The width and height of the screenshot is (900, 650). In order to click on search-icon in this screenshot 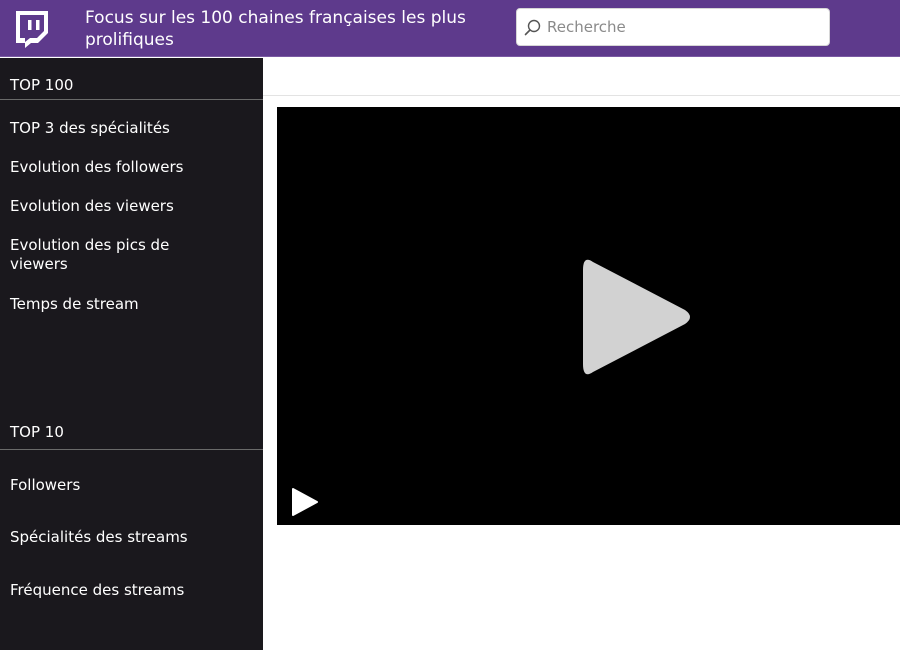, I will do `click(533, 28)`.